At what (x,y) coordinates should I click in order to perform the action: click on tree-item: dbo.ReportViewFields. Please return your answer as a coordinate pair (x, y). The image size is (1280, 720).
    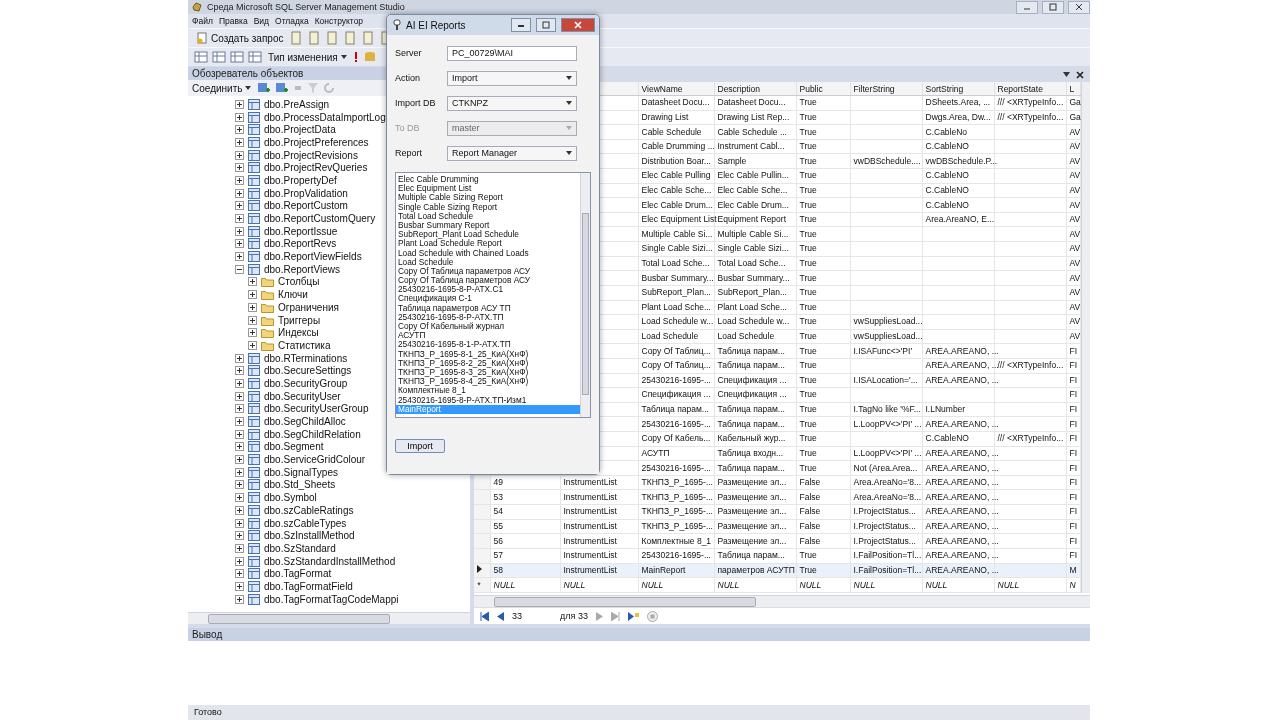
    Looking at the image, I should click on (313, 257).